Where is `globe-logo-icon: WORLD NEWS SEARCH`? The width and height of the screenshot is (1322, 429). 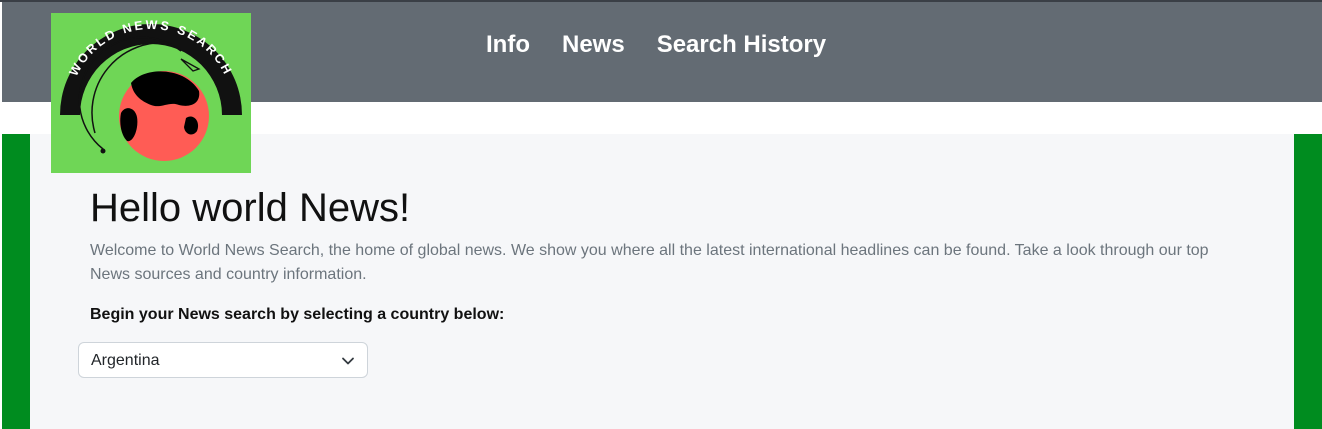 globe-logo-icon: WORLD NEWS SEARCH is located at coordinates (151, 89).